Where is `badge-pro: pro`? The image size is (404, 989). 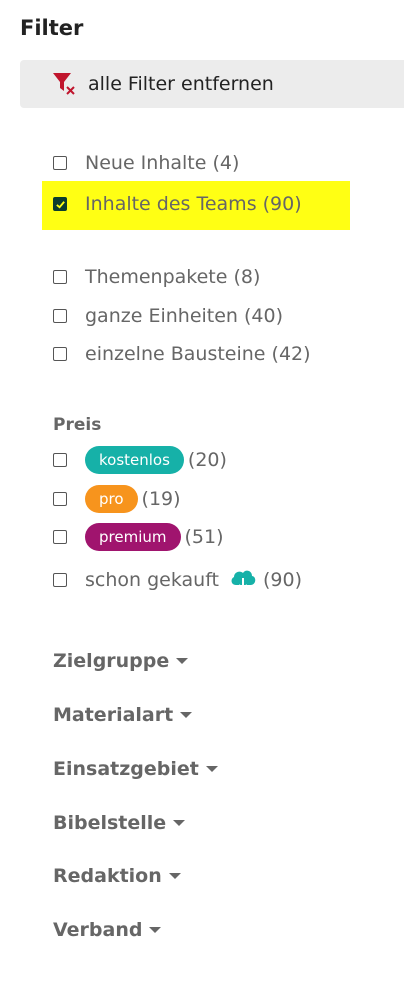 badge-pro: pro is located at coordinates (111, 499).